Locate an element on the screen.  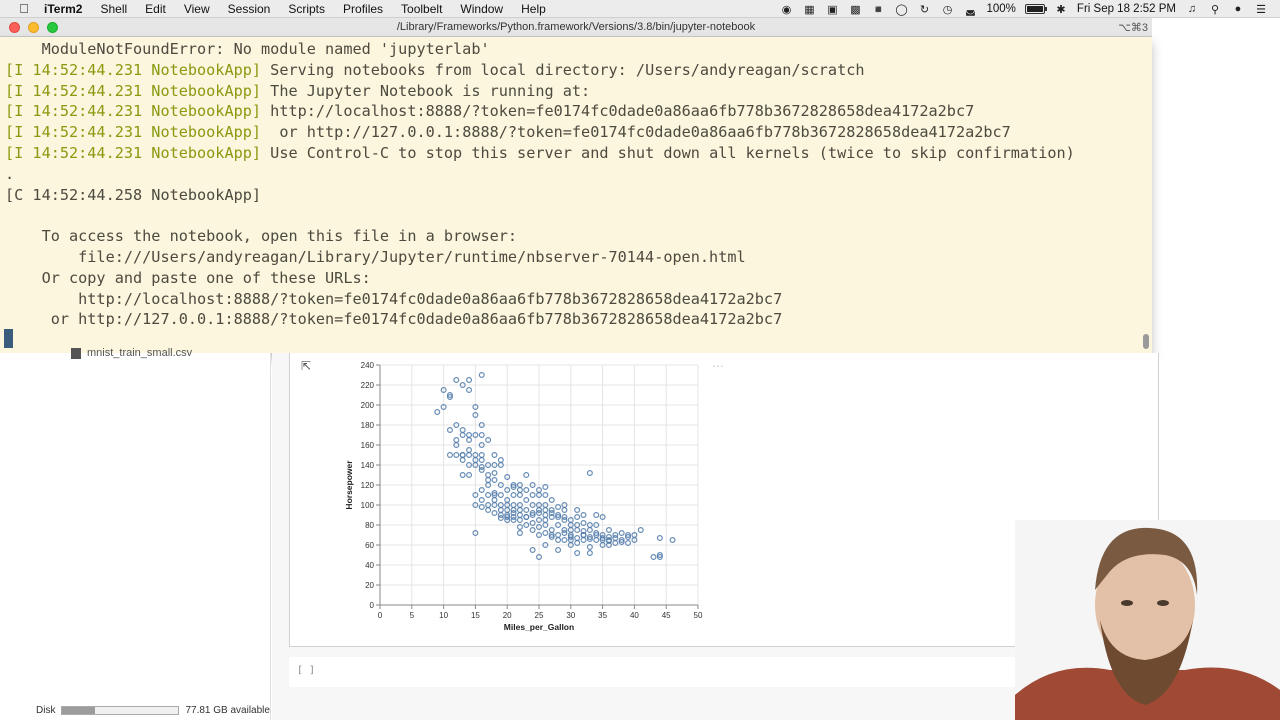
menu-scripts: Scripts is located at coordinates (306, 9).